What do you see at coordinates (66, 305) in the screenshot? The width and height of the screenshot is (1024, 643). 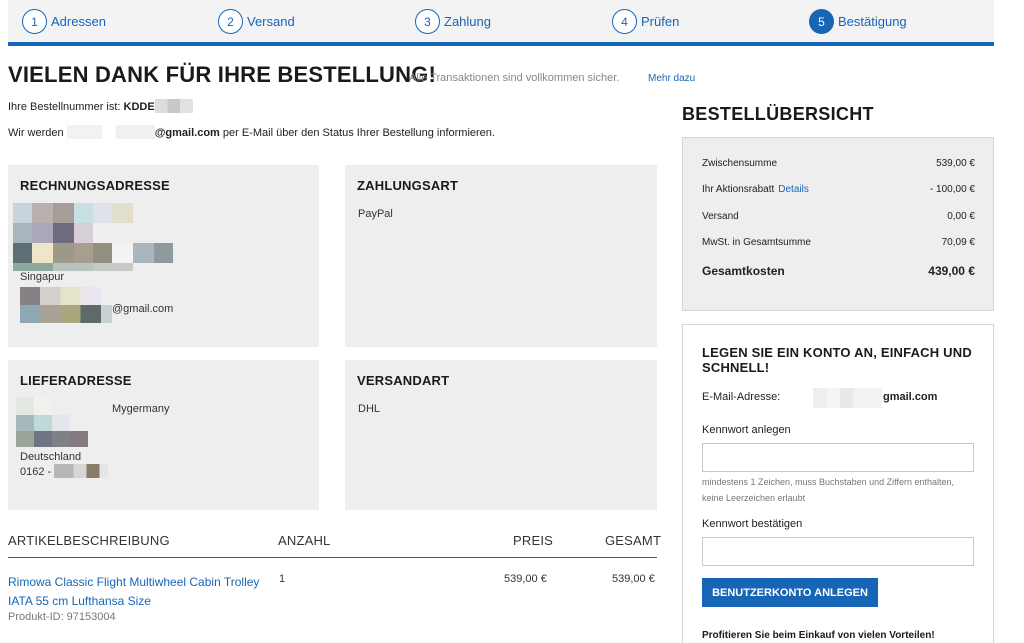 I see `redacted-contact` at bounding box center [66, 305].